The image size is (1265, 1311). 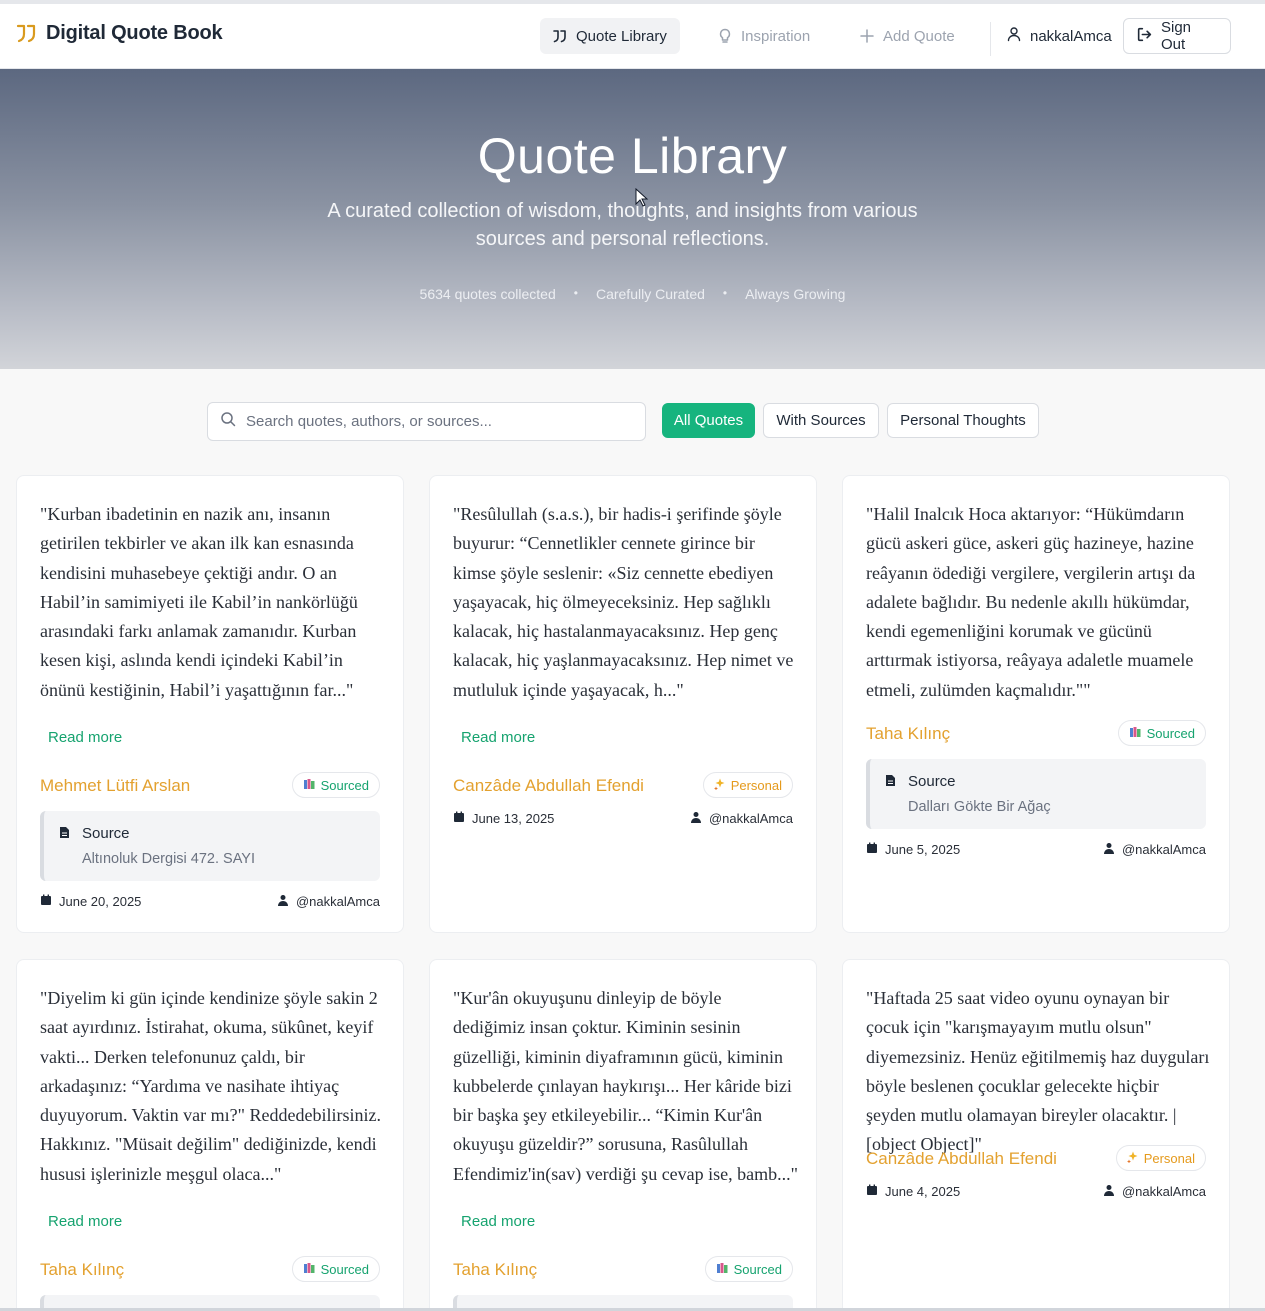 What do you see at coordinates (27, 34) in the screenshot?
I see `quote-logo-icon` at bounding box center [27, 34].